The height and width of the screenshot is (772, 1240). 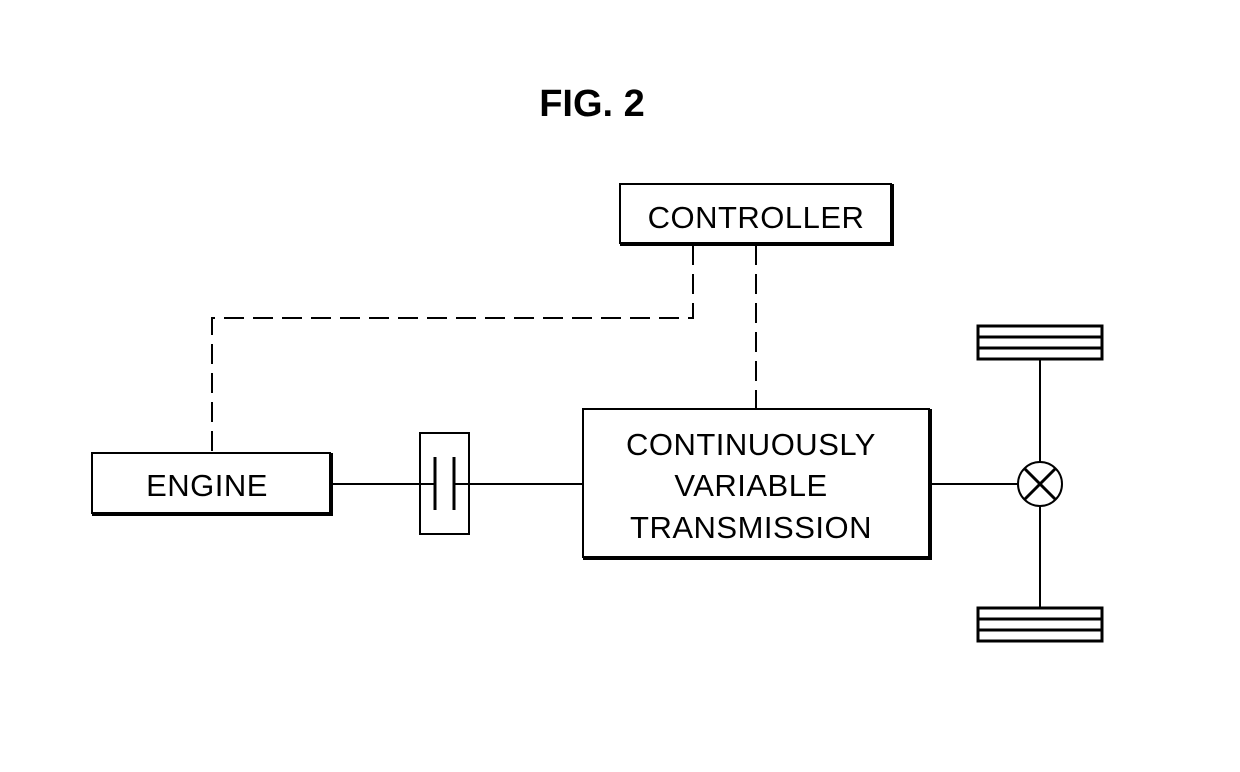 What do you see at coordinates (1040, 342) in the screenshot?
I see `wheel-top` at bounding box center [1040, 342].